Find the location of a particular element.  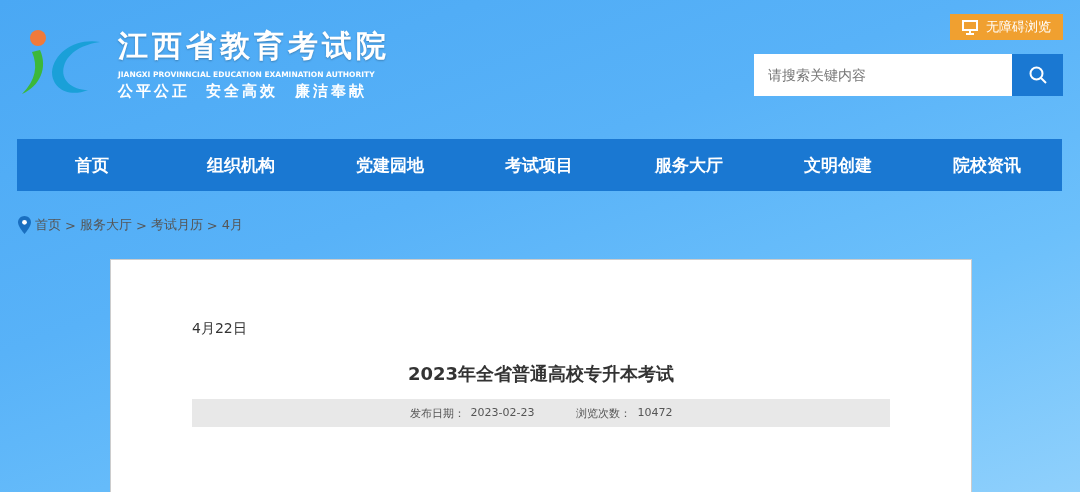

nav-item: 组织机构 is located at coordinates (241, 165).